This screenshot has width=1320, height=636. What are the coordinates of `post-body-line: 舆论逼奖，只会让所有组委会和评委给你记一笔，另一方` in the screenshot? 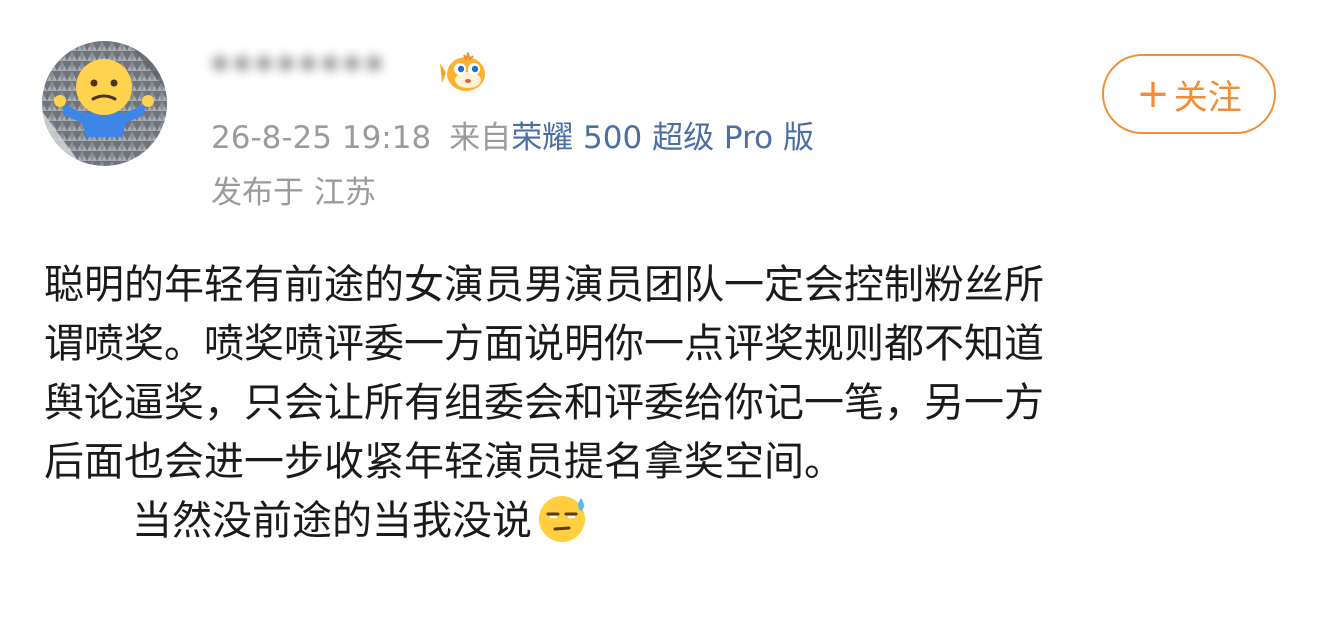 It's located at (544, 403).